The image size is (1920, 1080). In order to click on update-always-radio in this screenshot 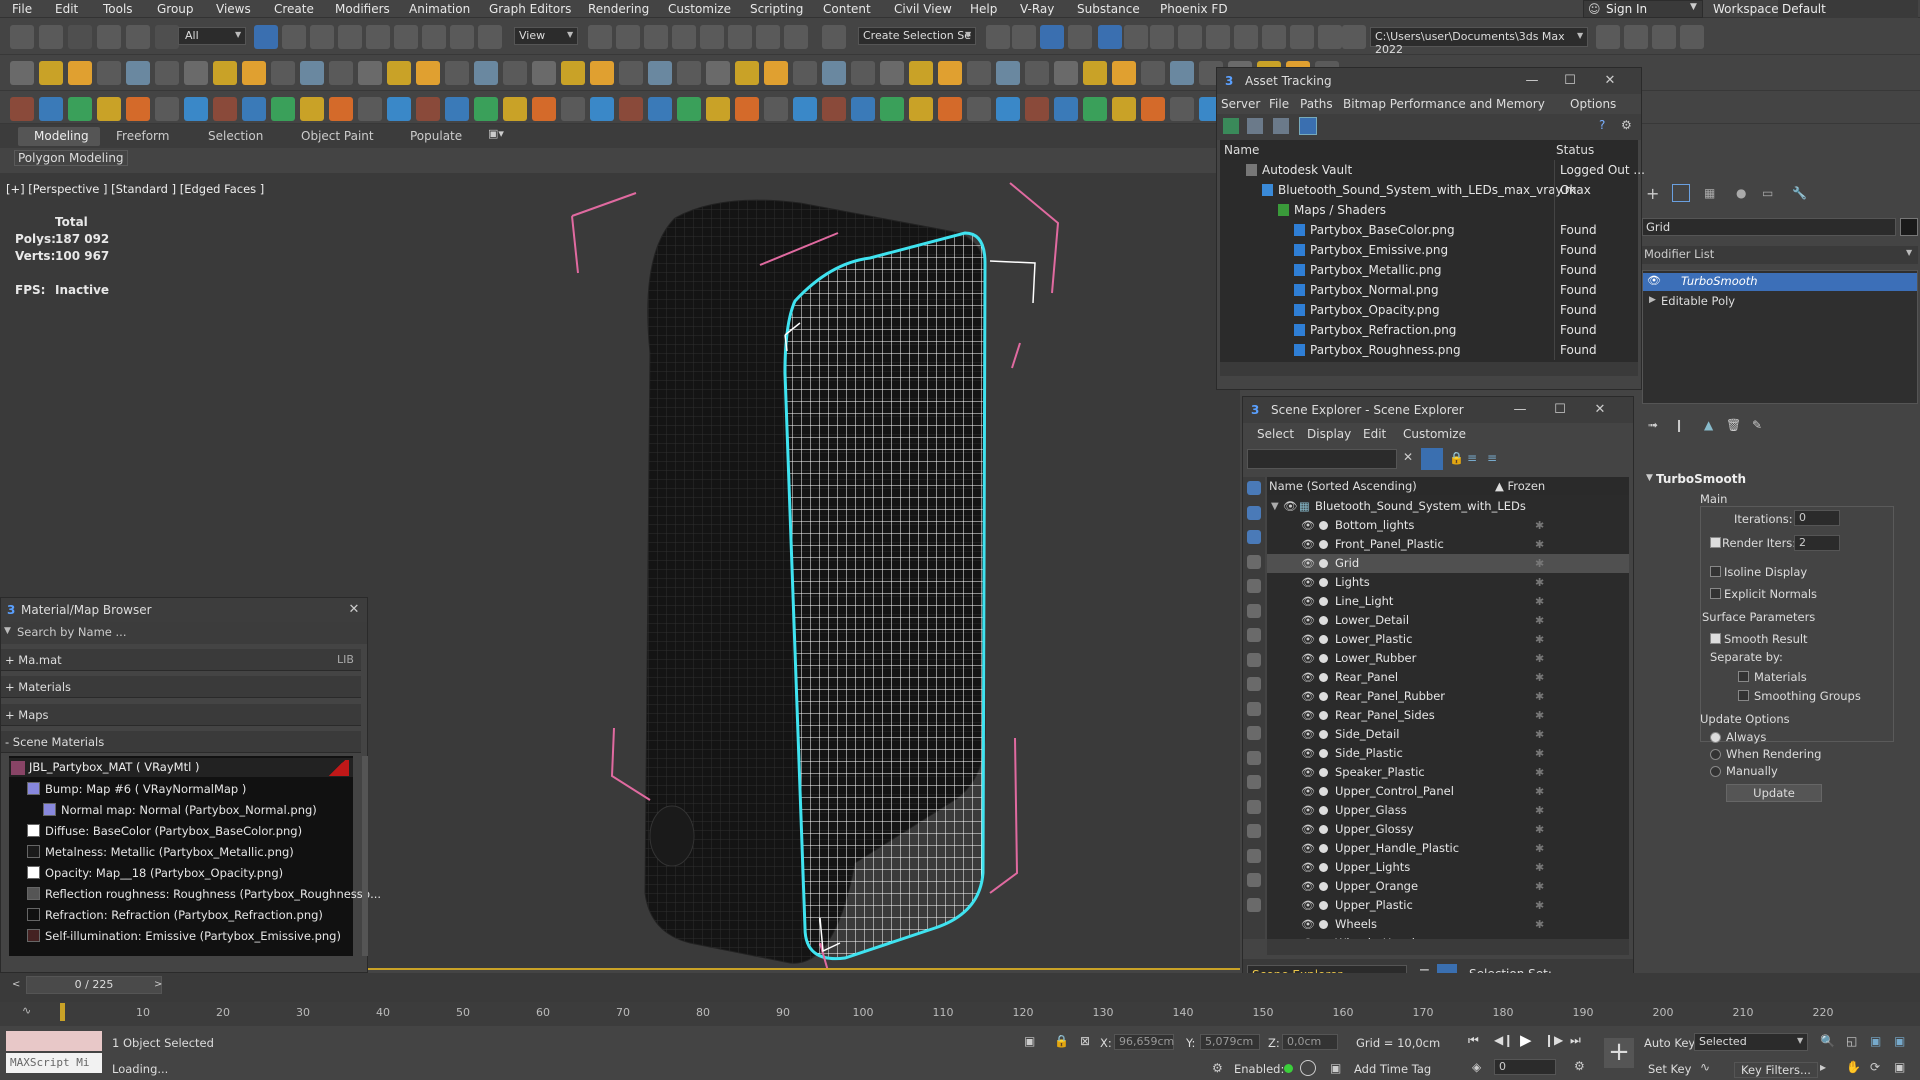, I will do `click(1715, 737)`.